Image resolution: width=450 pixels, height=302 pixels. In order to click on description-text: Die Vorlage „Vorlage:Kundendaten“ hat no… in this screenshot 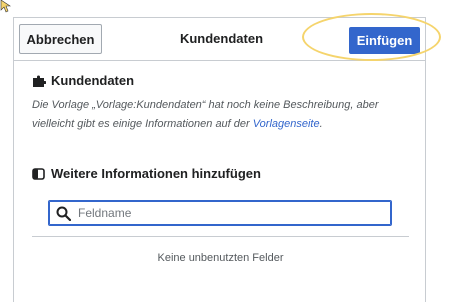, I will do `click(205, 114)`.